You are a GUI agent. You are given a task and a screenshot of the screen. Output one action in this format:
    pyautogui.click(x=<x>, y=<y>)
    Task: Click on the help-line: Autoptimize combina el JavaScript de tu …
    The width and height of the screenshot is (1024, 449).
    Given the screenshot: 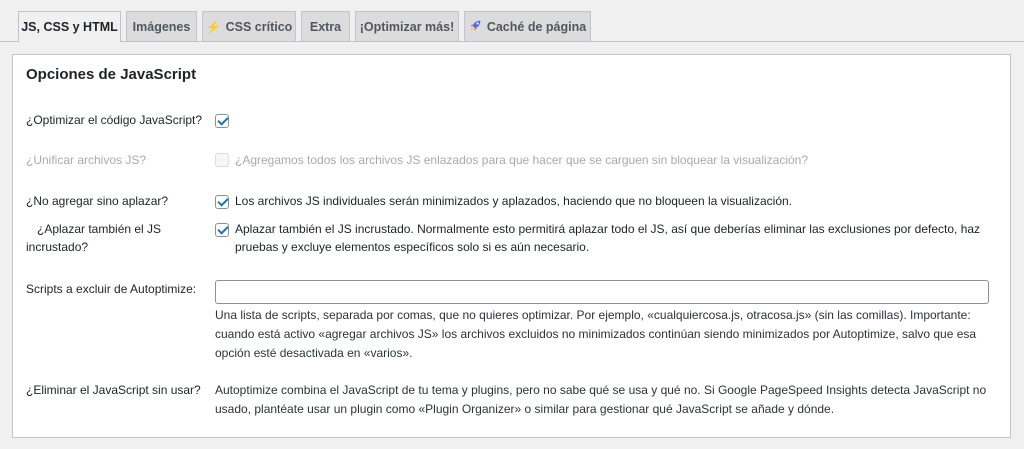 What is the action you would take?
    pyautogui.click(x=601, y=390)
    